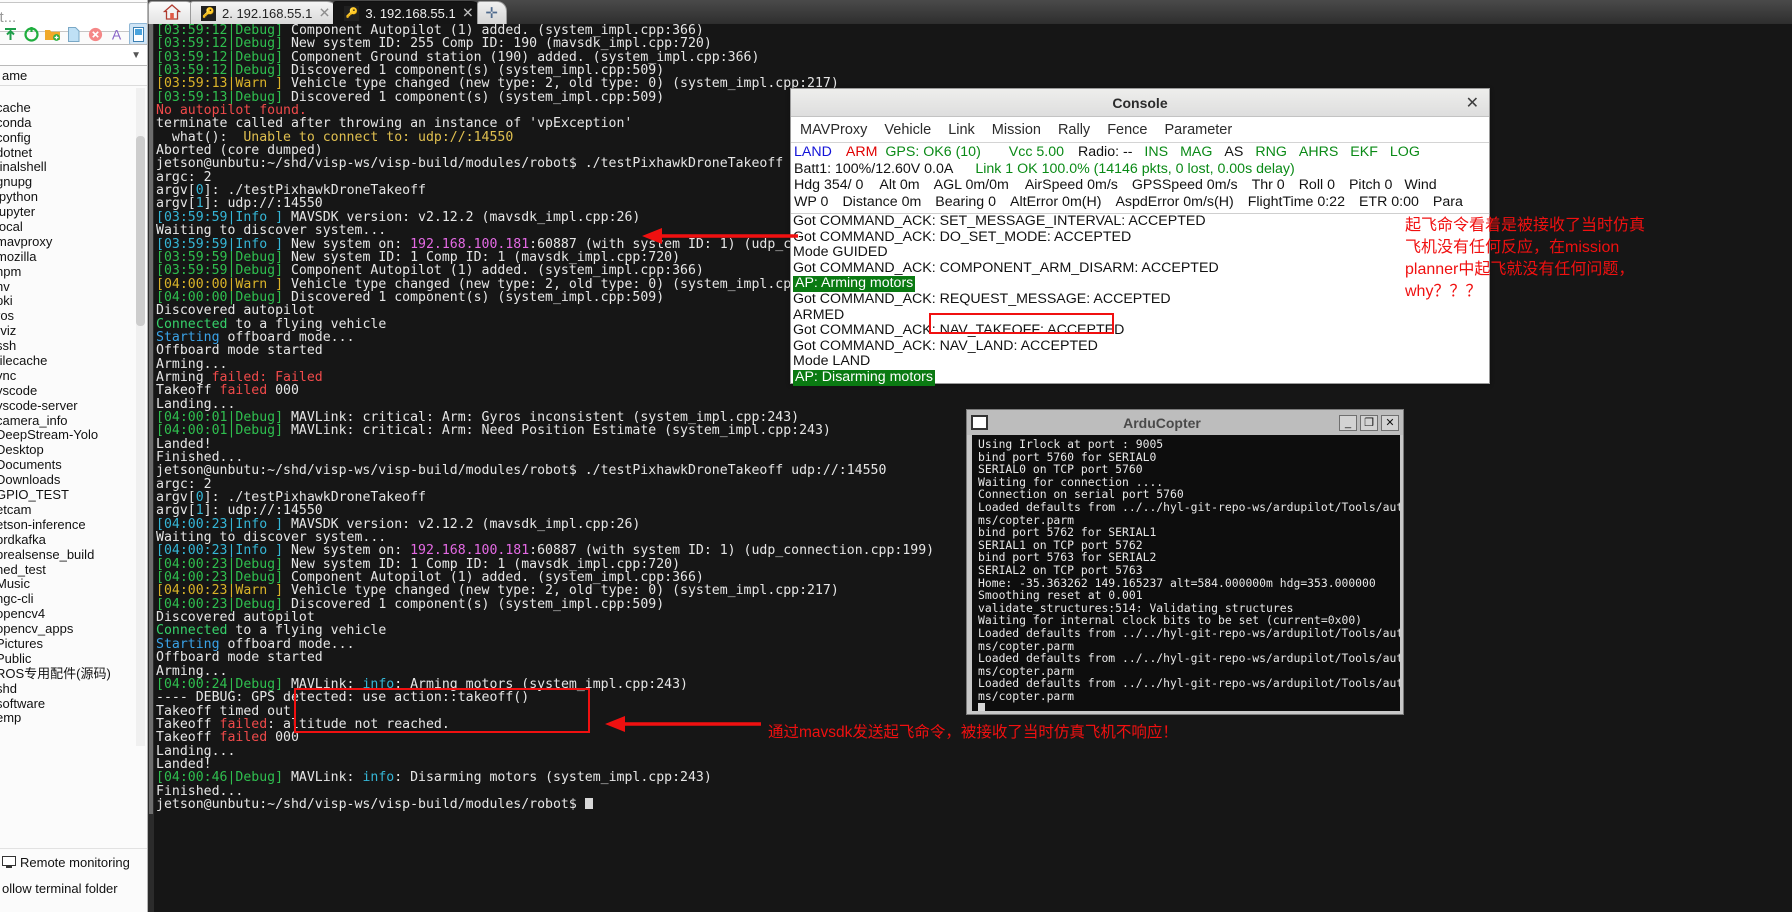  I want to click on console-menu-item: Parameter, so click(1199, 130).